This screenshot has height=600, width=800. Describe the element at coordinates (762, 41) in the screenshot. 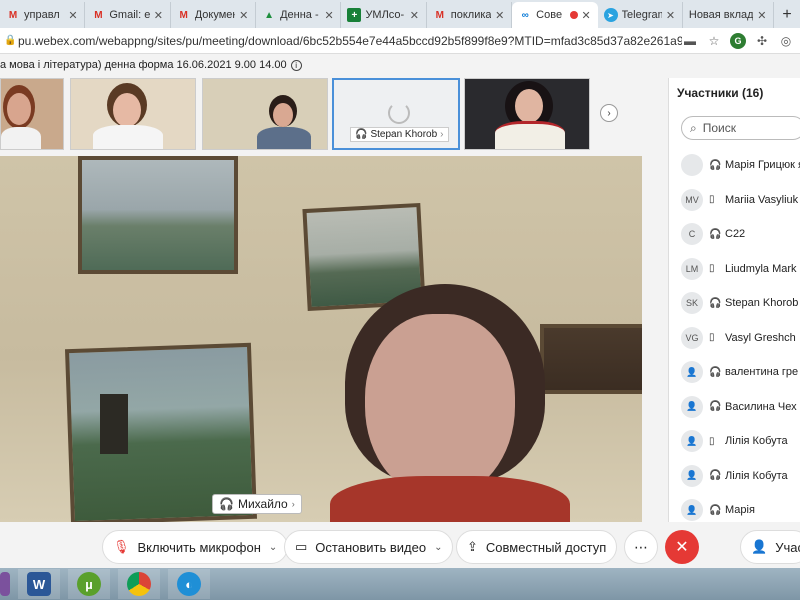

I see `extensions-icon: ✣` at that location.